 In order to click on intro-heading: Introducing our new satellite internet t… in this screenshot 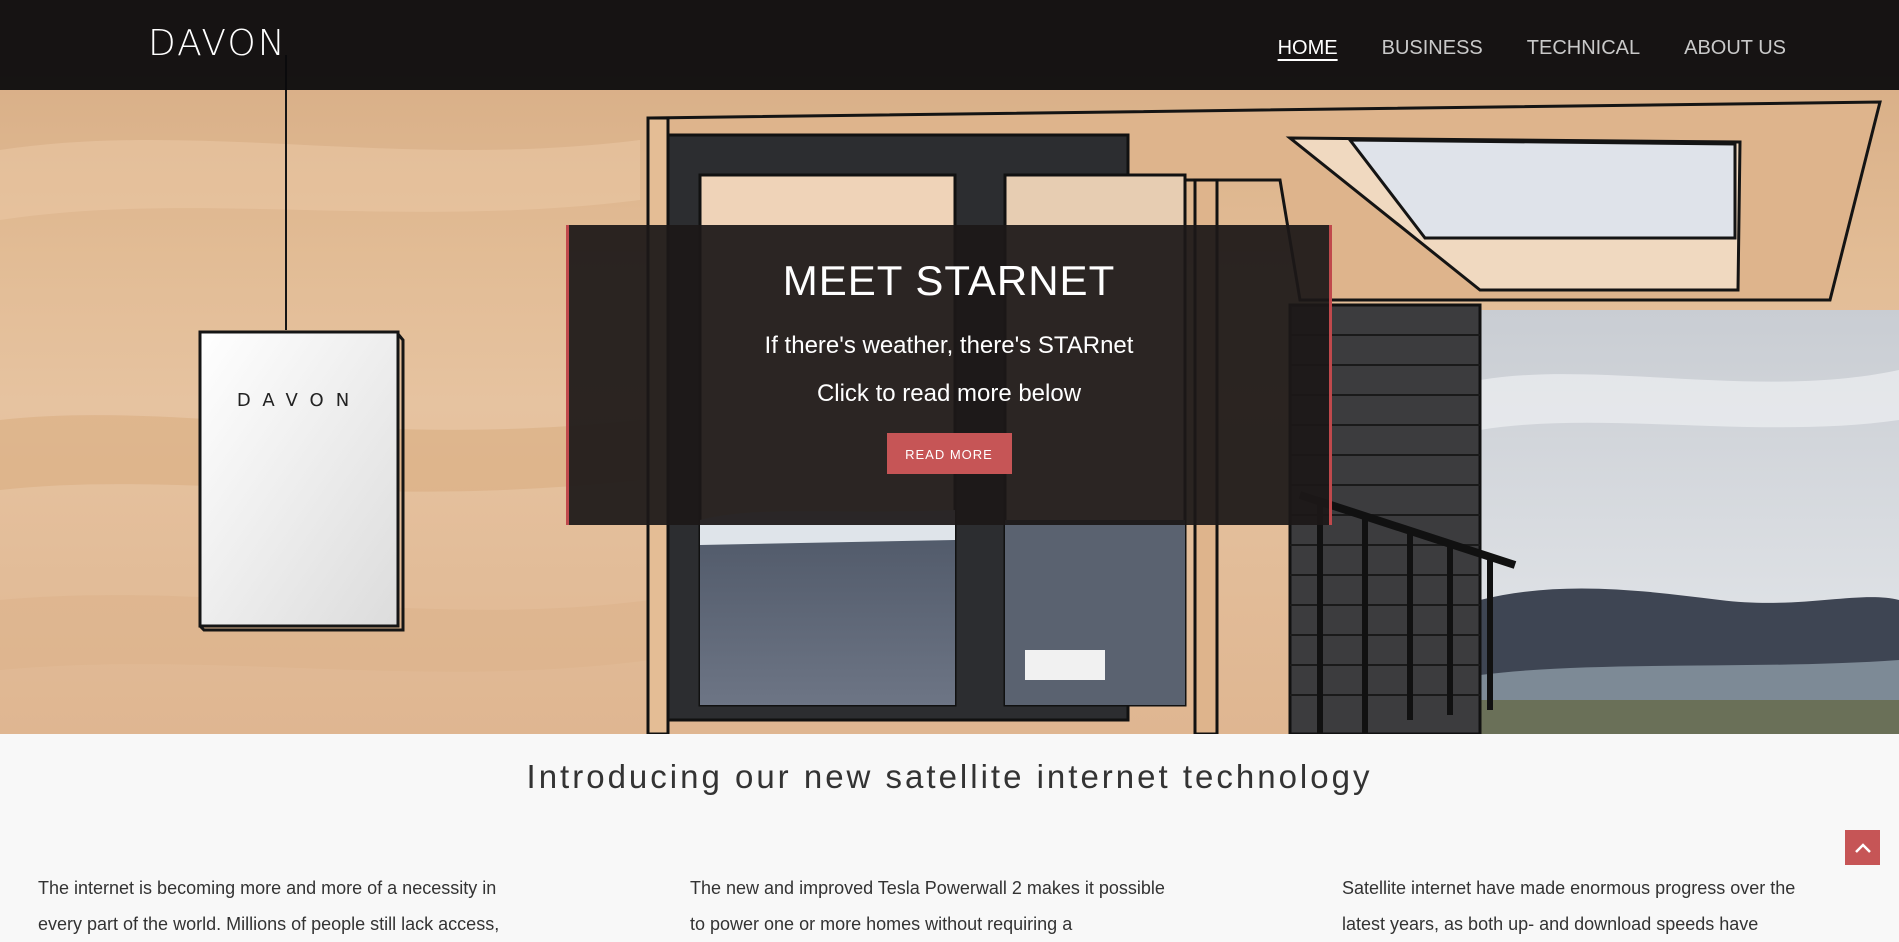, I will do `click(949, 776)`.